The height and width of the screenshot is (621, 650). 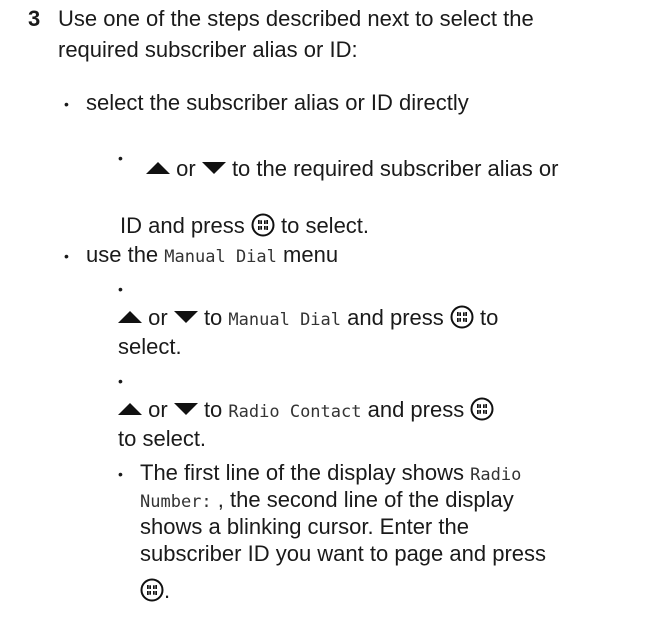 I want to click on option2-sub1-line2: select., so click(x=150, y=346).